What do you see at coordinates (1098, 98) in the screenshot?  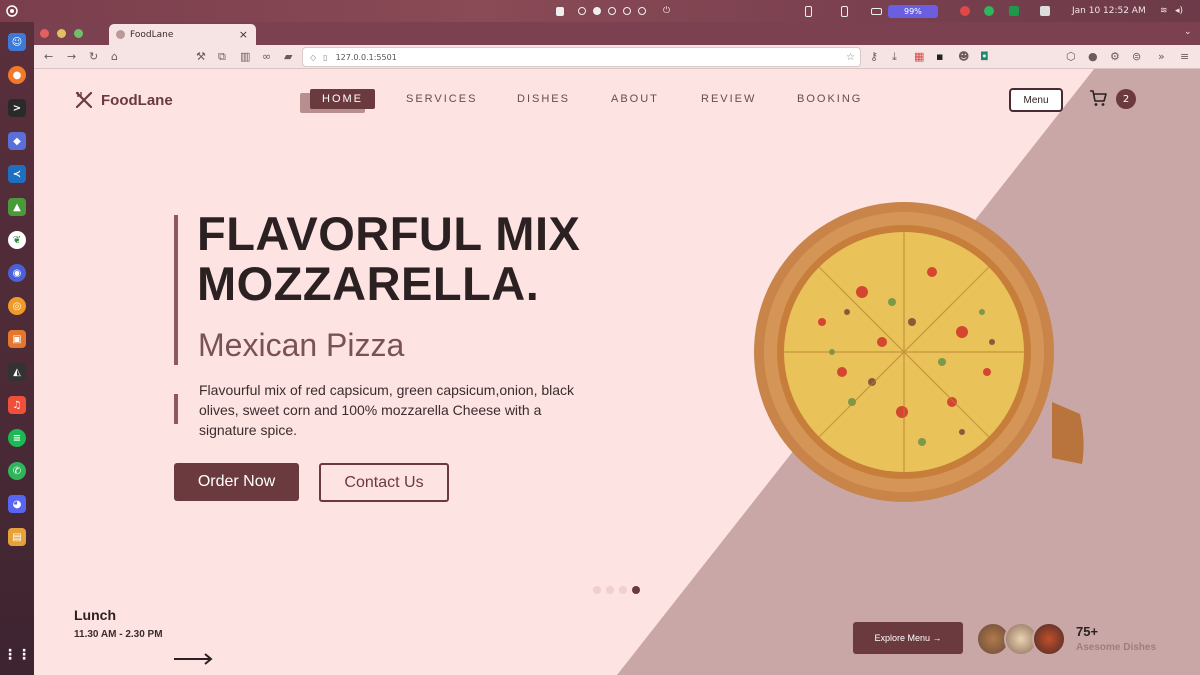 I see `cart-icon` at bounding box center [1098, 98].